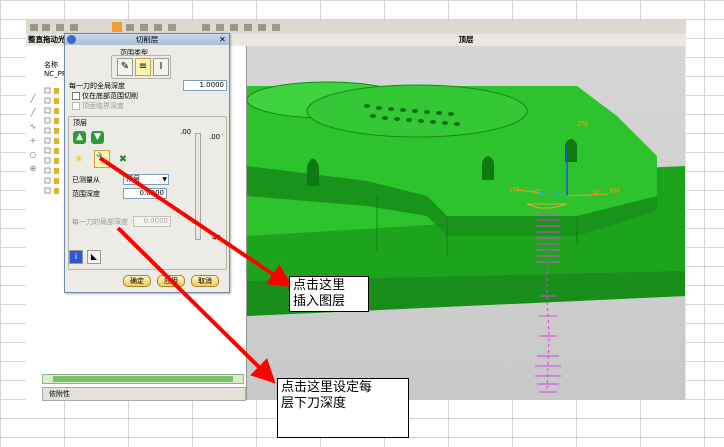 Image resolution: width=724 pixels, height=447 pixels. What do you see at coordinates (319, 301) in the screenshot?
I see `callout-1-line-2: 插入图层` at bounding box center [319, 301].